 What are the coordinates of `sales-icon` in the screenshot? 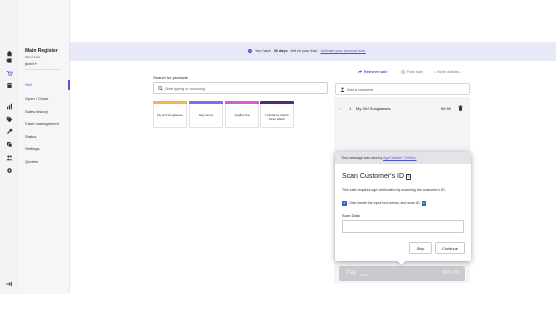 It's located at (9, 85).